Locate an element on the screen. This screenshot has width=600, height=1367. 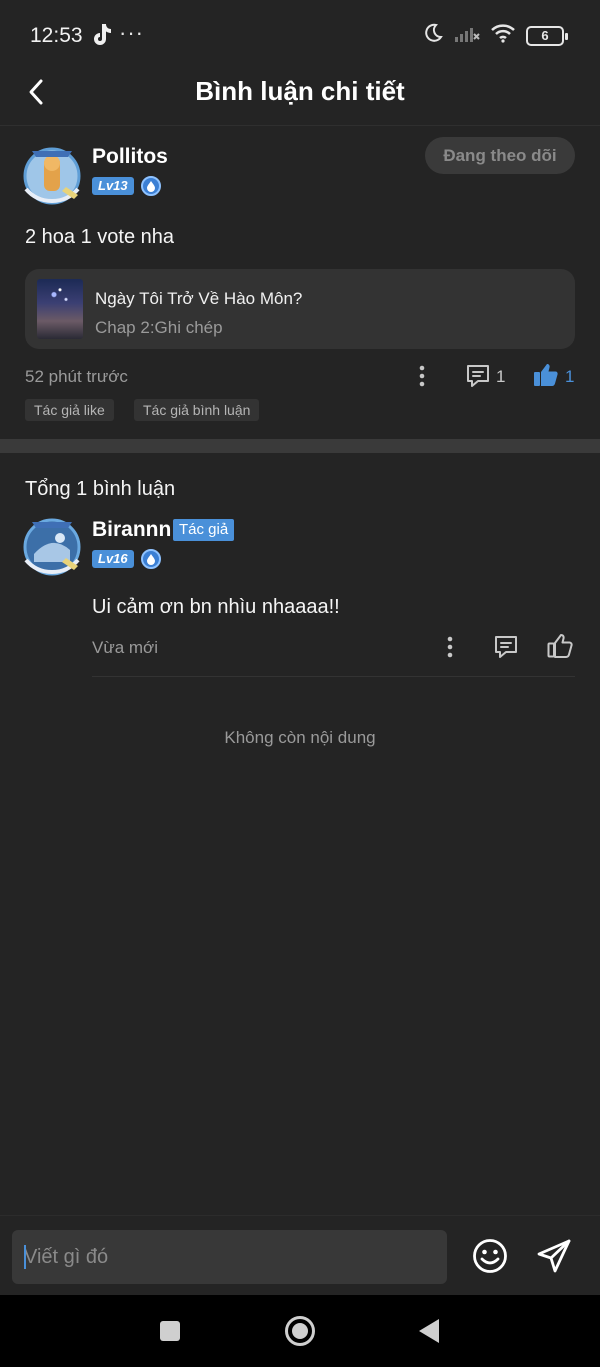
battery-icon: 6 is located at coordinates (547, 35).